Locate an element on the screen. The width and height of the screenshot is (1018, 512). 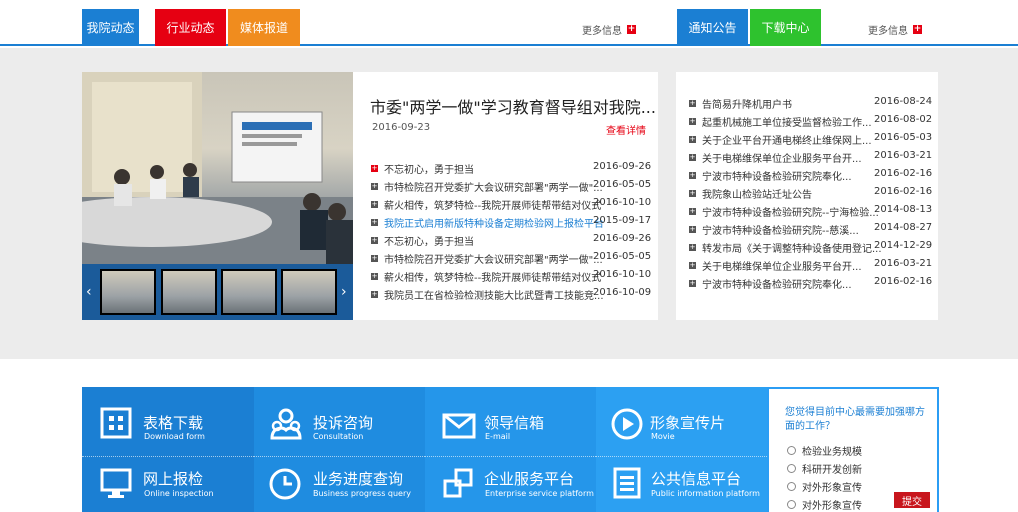
notice-item-date: 2014-08-13 is located at coordinates (903, 209).